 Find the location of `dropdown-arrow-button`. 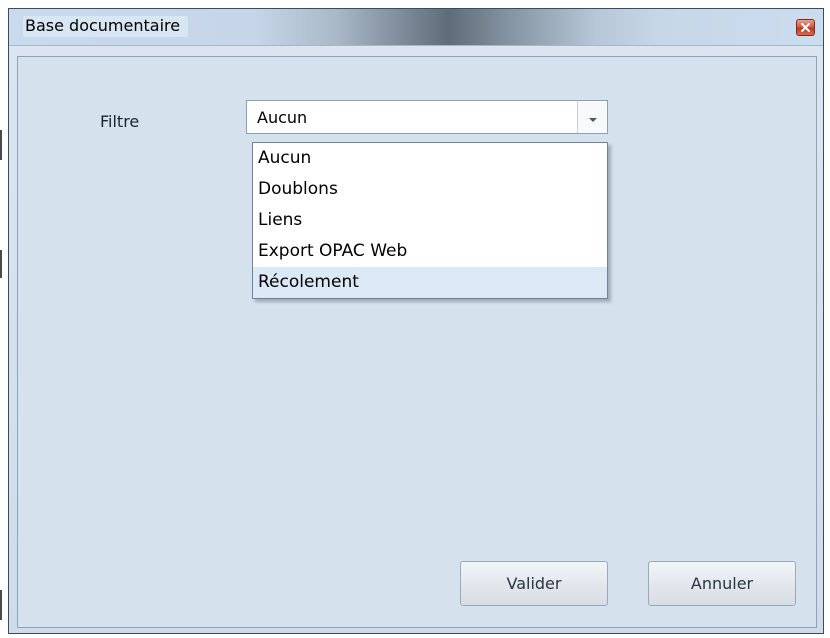

dropdown-arrow-button is located at coordinates (592, 117).